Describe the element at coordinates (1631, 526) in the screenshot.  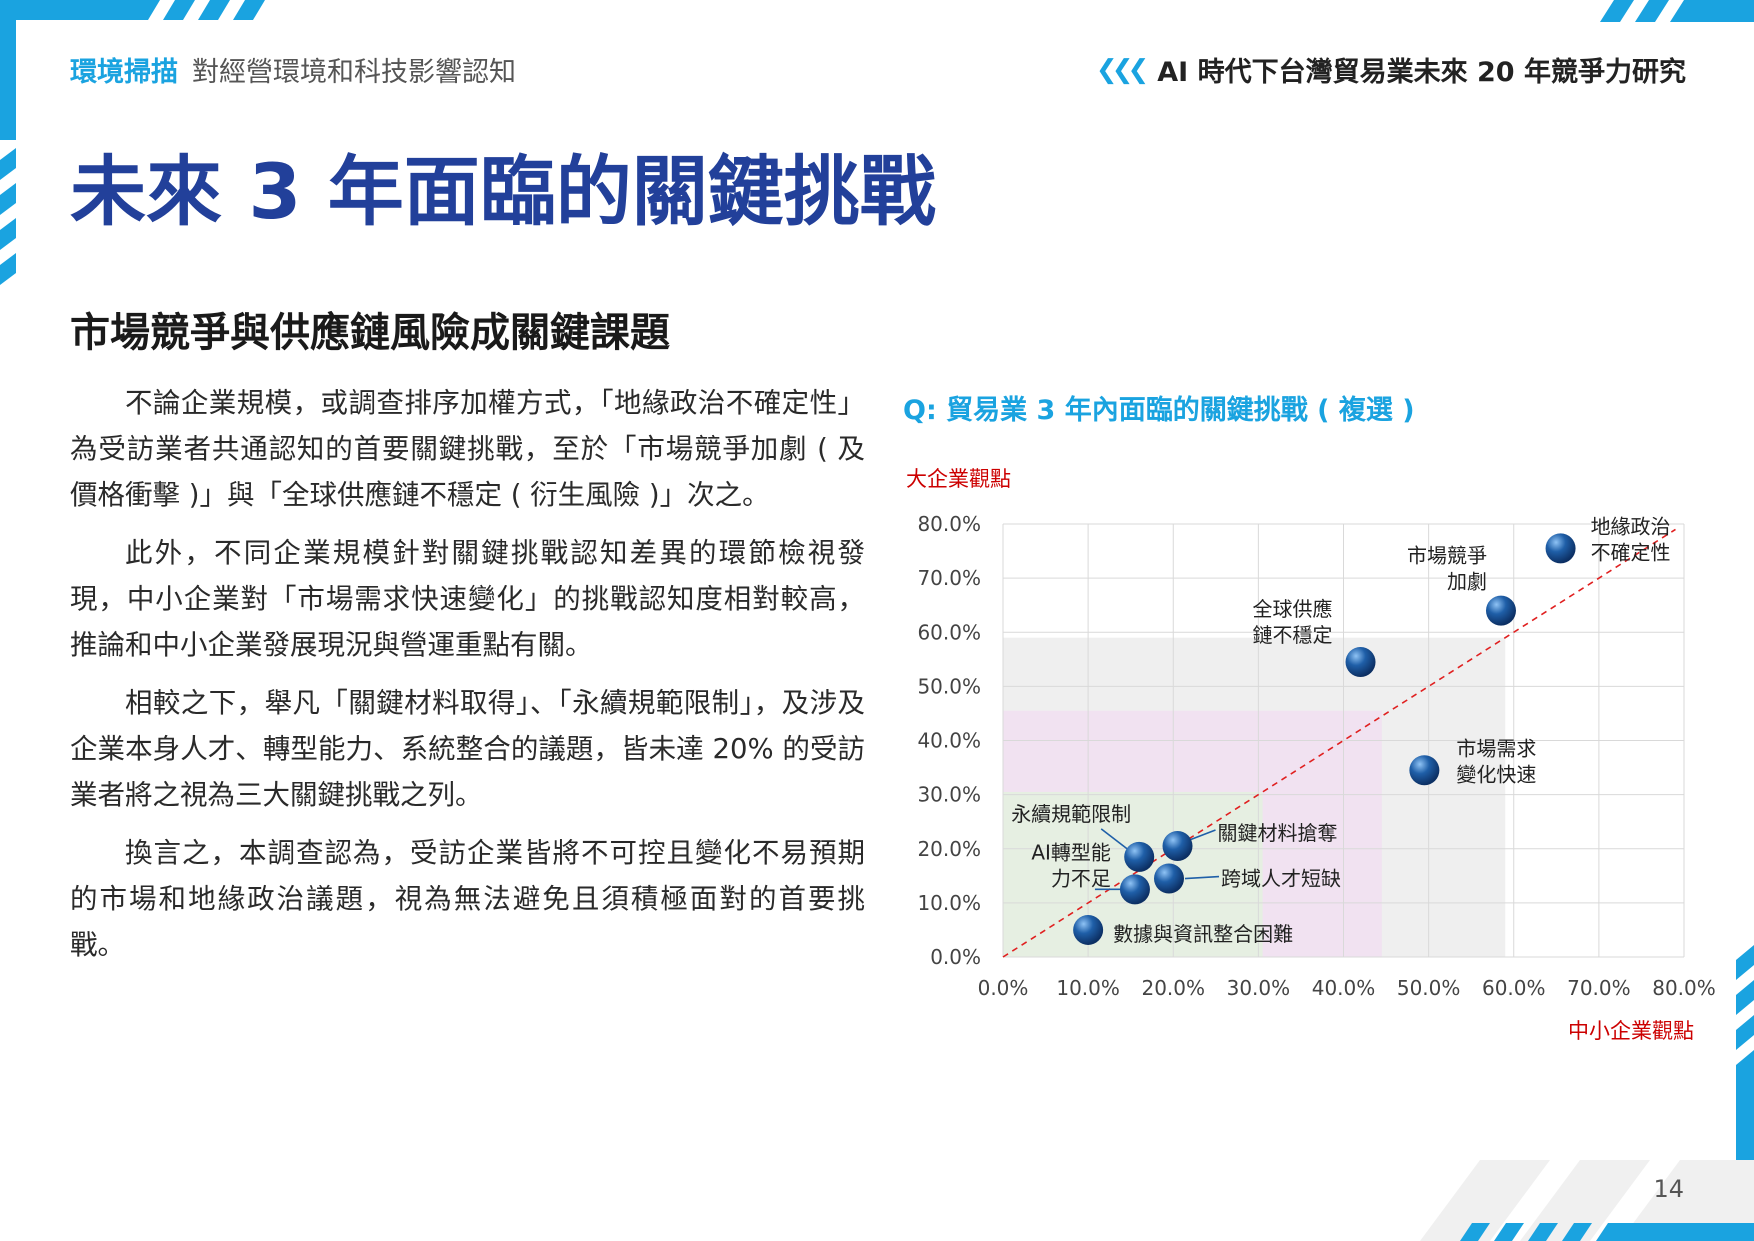
I see `point-label-line: 地緣政治` at that location.